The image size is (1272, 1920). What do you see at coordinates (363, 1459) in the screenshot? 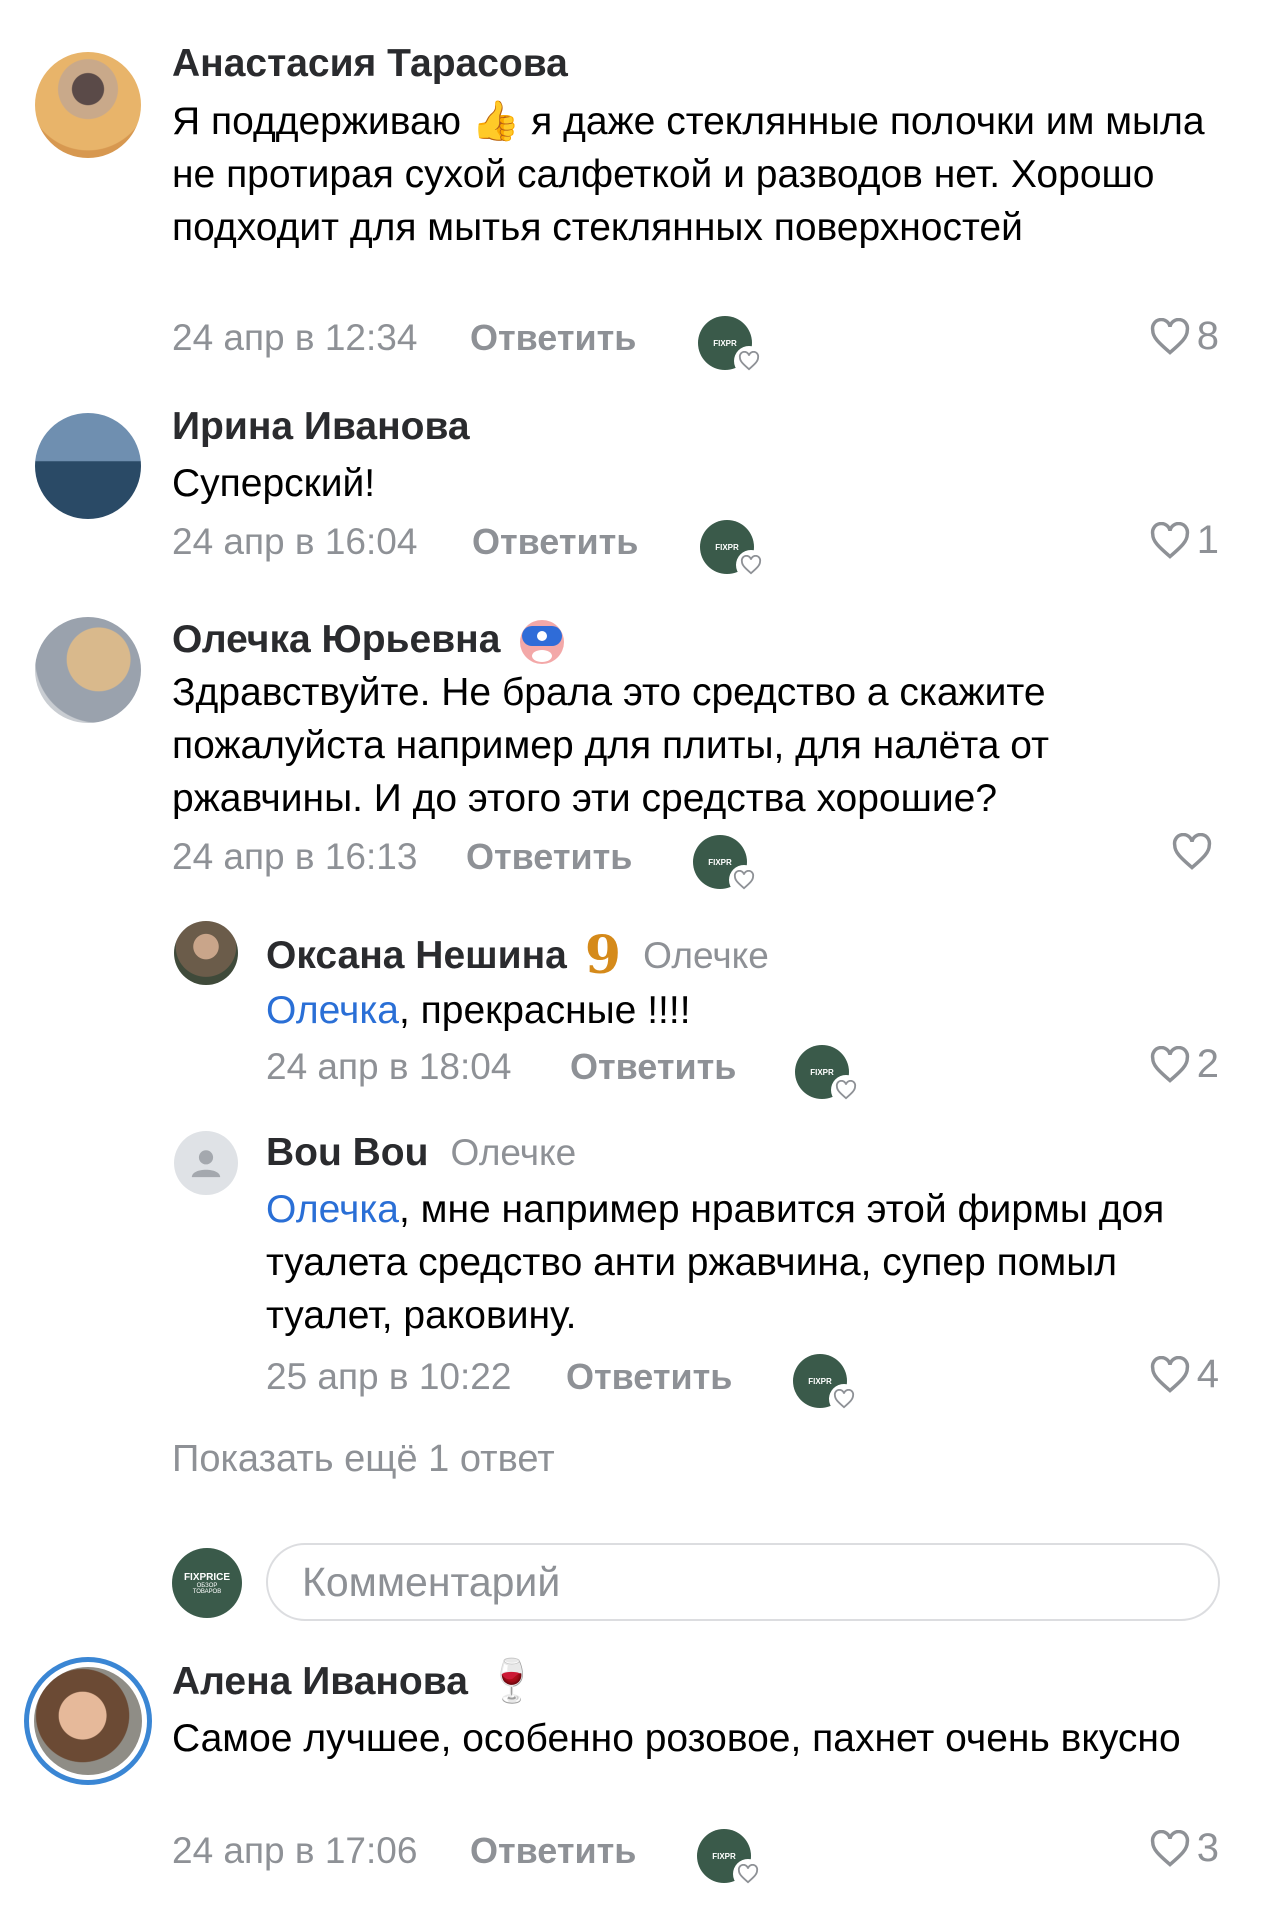
I see `show-more-replies-link: Показать ещё 1 ответ` at bounding box center [363, 1459].